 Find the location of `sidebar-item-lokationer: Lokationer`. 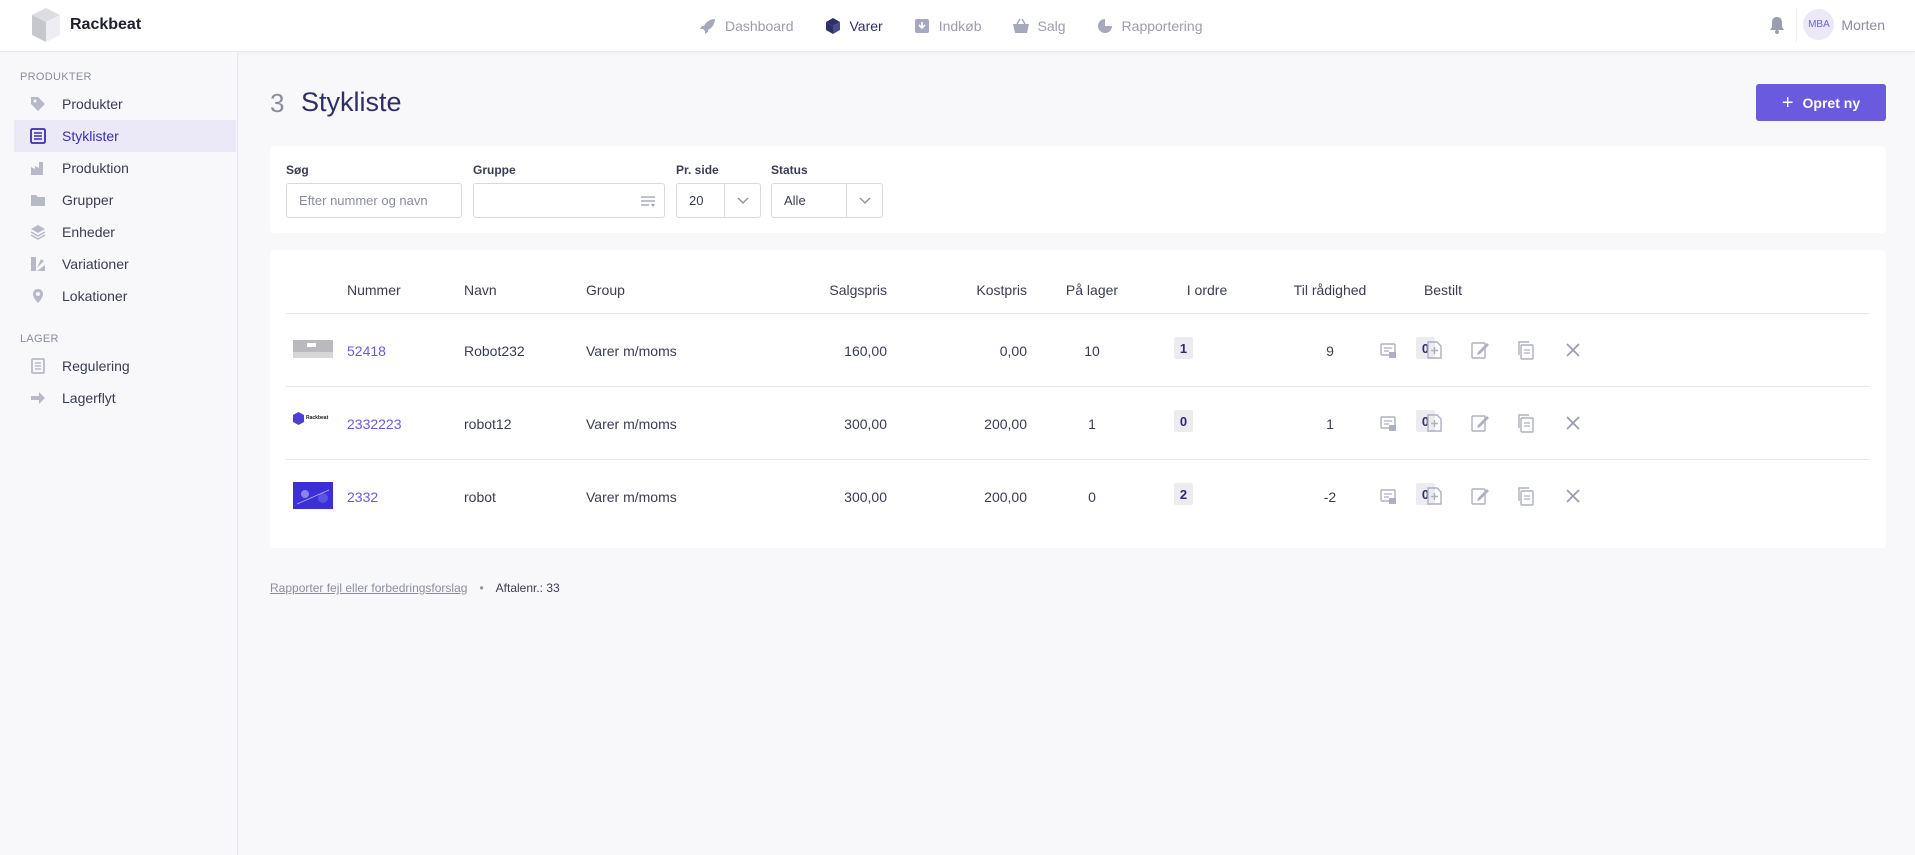

sidebar-item-lokationer: Lokationer is located at coordinates (125, 296).